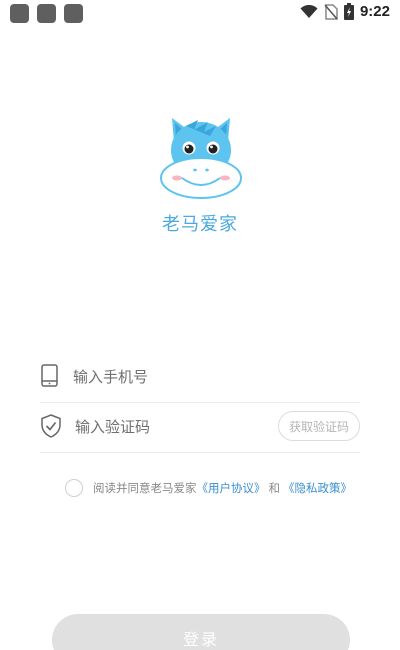  What do you see at coordinates (317, 488) in the screenshot?
I see `privacy-policy-link: 《隐私政策》` at bounding box center [317, 488].